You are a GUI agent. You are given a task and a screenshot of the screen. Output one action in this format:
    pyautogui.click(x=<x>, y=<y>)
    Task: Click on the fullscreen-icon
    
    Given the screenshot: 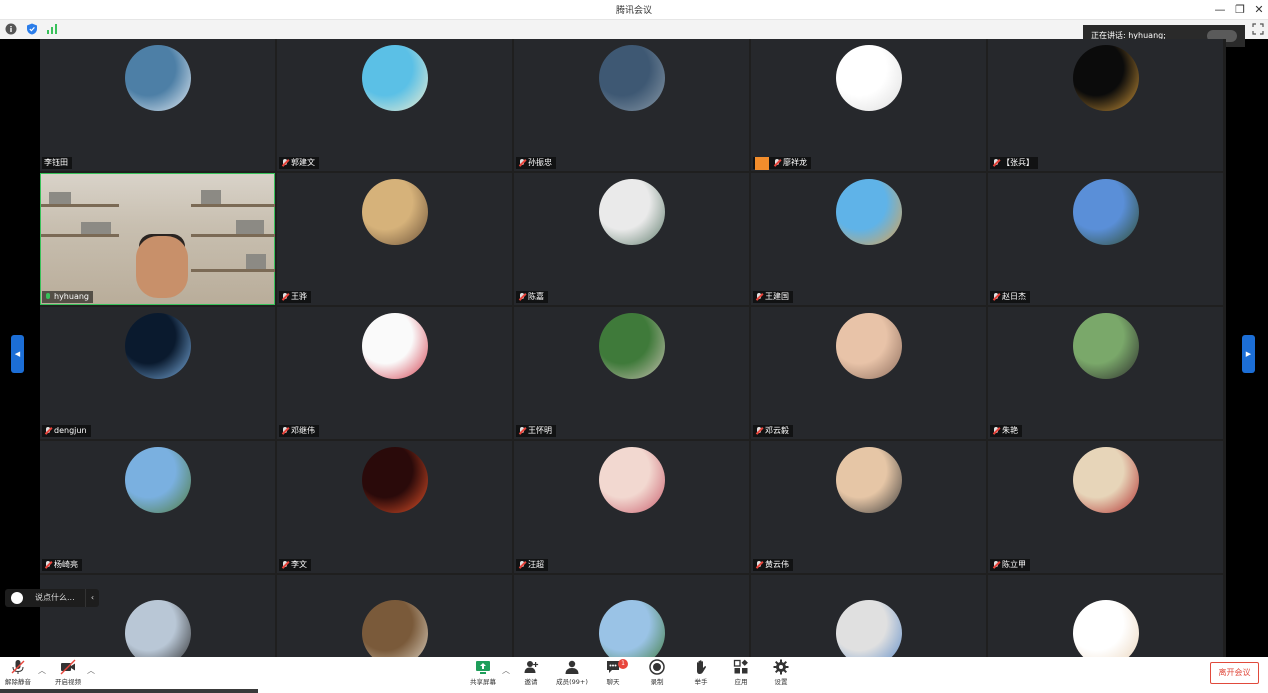 What is the action you would take?
    pyautogui.click(x=1258, y=29)
    